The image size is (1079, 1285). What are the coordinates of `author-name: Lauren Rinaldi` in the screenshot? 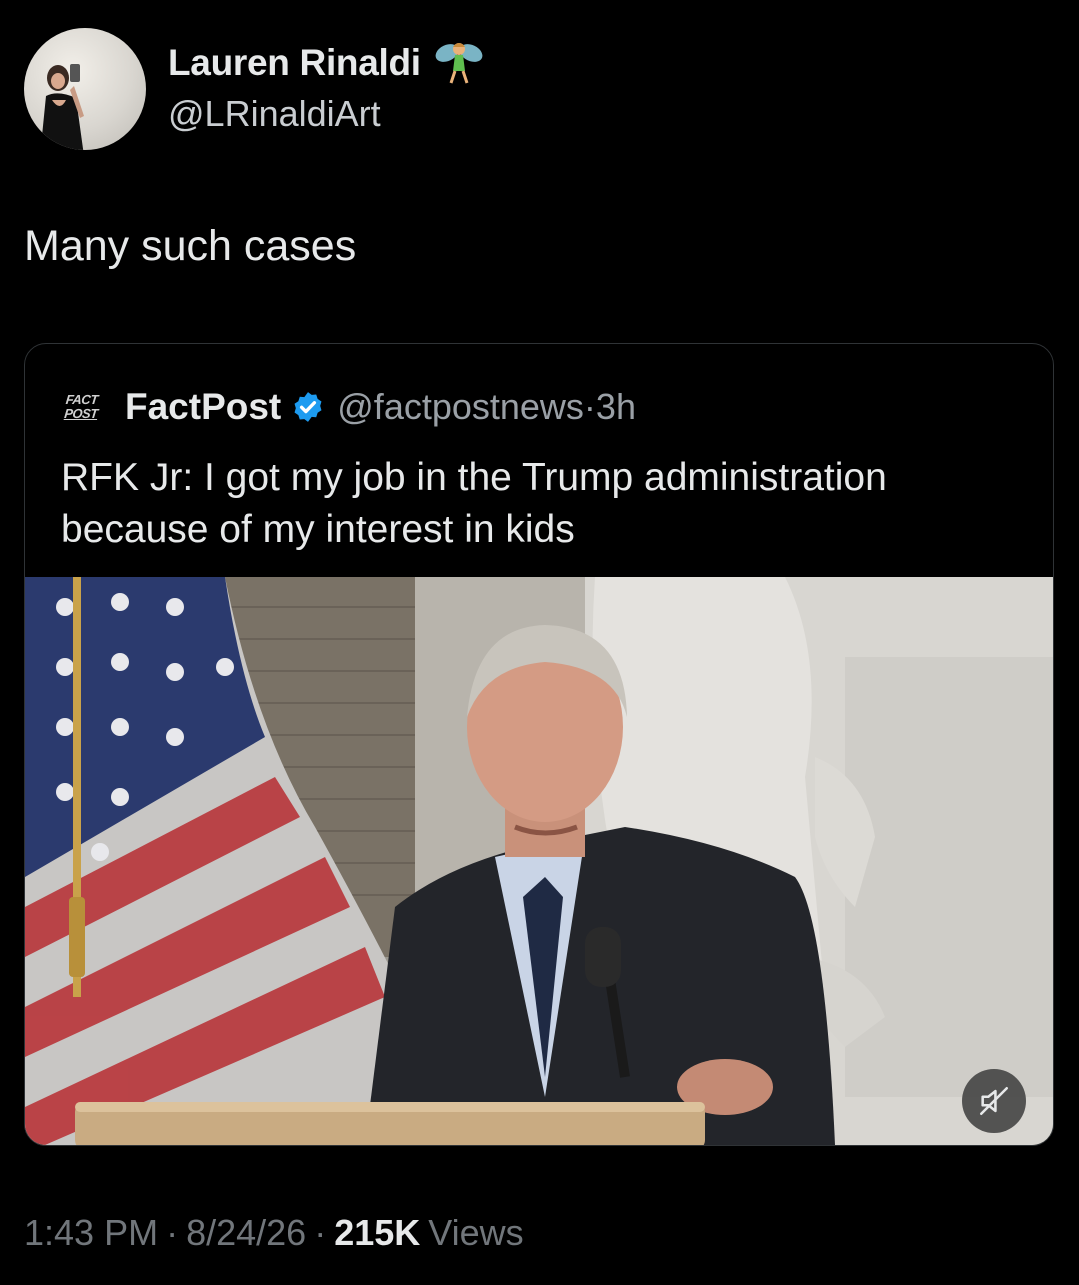 It's located at (294, 63).